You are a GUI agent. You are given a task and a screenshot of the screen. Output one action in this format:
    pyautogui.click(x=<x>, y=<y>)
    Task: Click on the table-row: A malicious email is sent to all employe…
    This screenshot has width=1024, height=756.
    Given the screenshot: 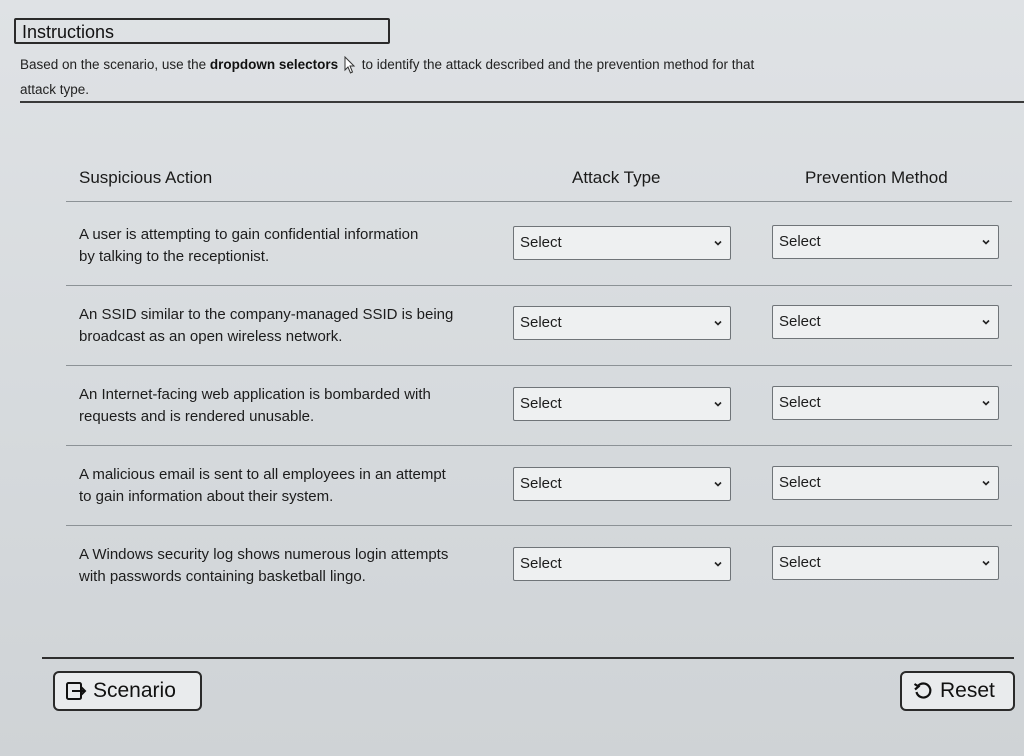 What is the action you would take?
    pyautogui.click(x=539, y=486)
    